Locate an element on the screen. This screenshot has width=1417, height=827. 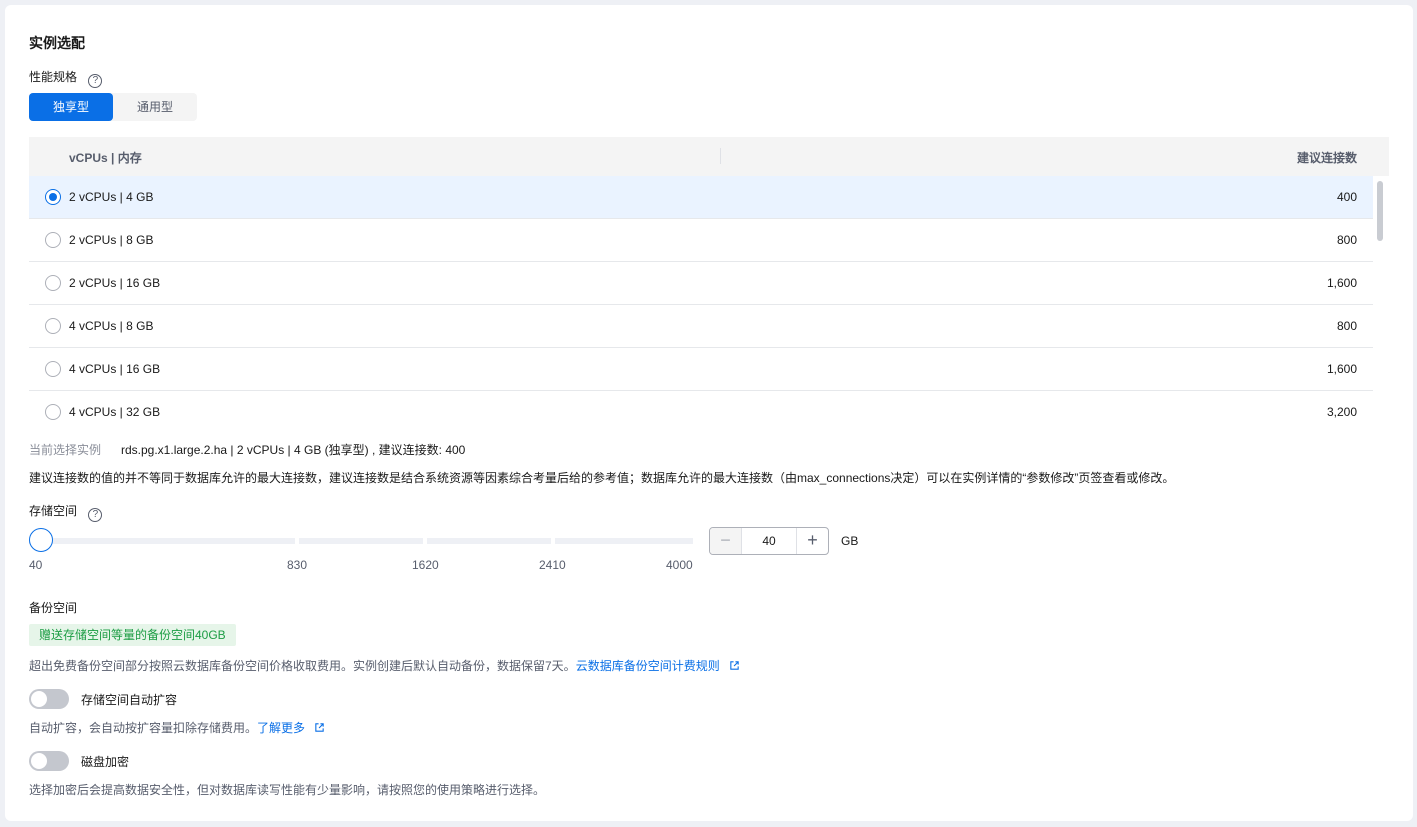
row-connections: 3,200 is located at coordinates (1341, 412).